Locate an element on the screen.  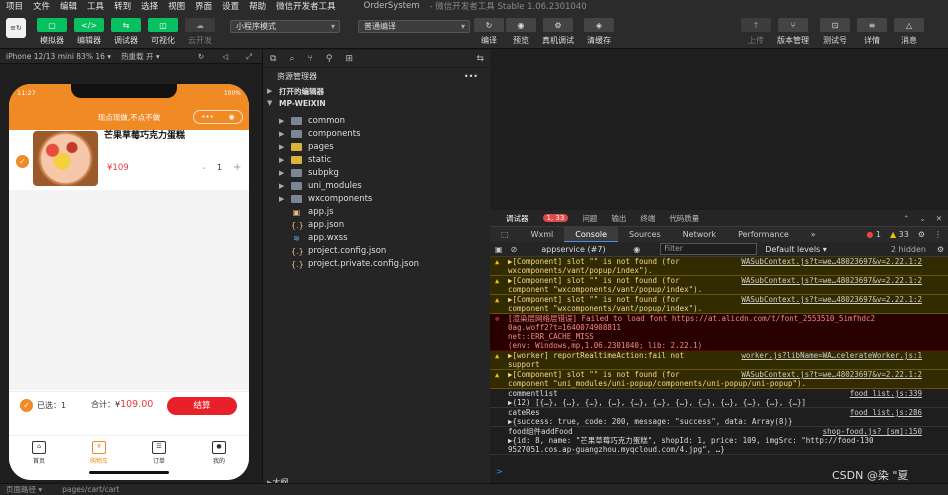
decrease-button: - is located at coordinates (204, 168).